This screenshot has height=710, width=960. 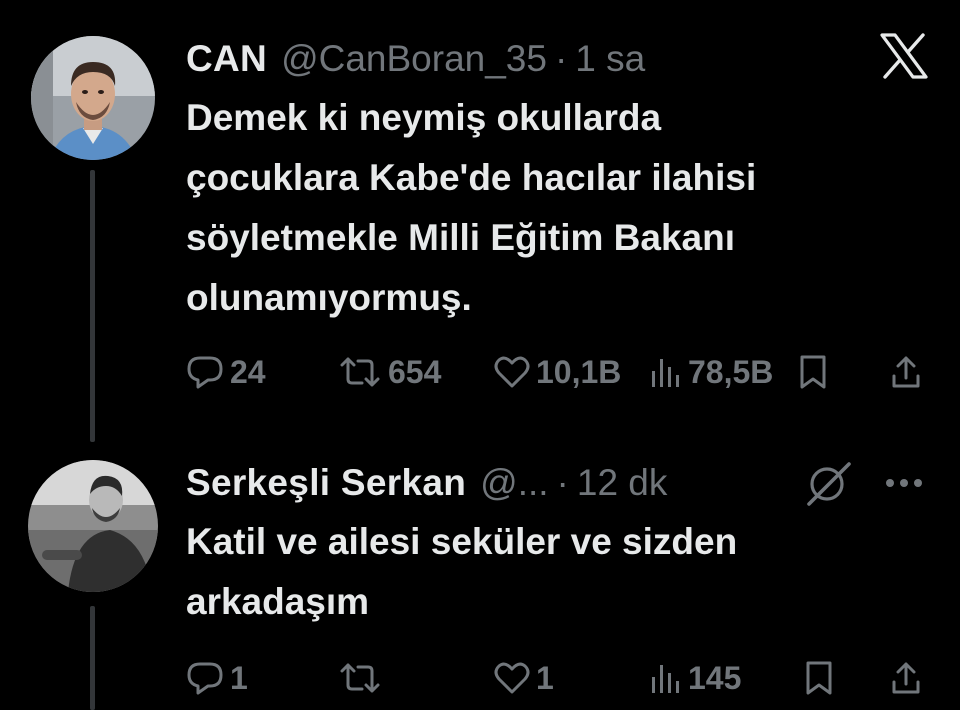 I want to click on like-button: 10,1B, so click(x=557, y=372).